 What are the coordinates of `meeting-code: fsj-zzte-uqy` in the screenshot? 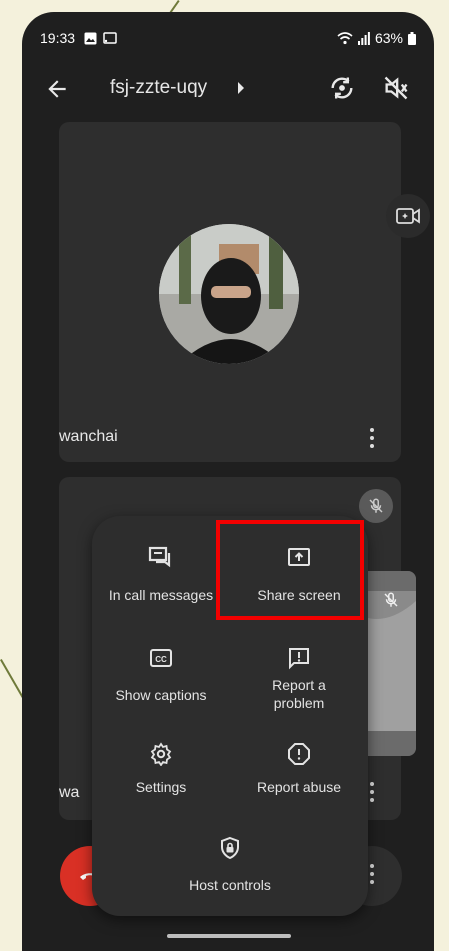 It's located at (158, 88).